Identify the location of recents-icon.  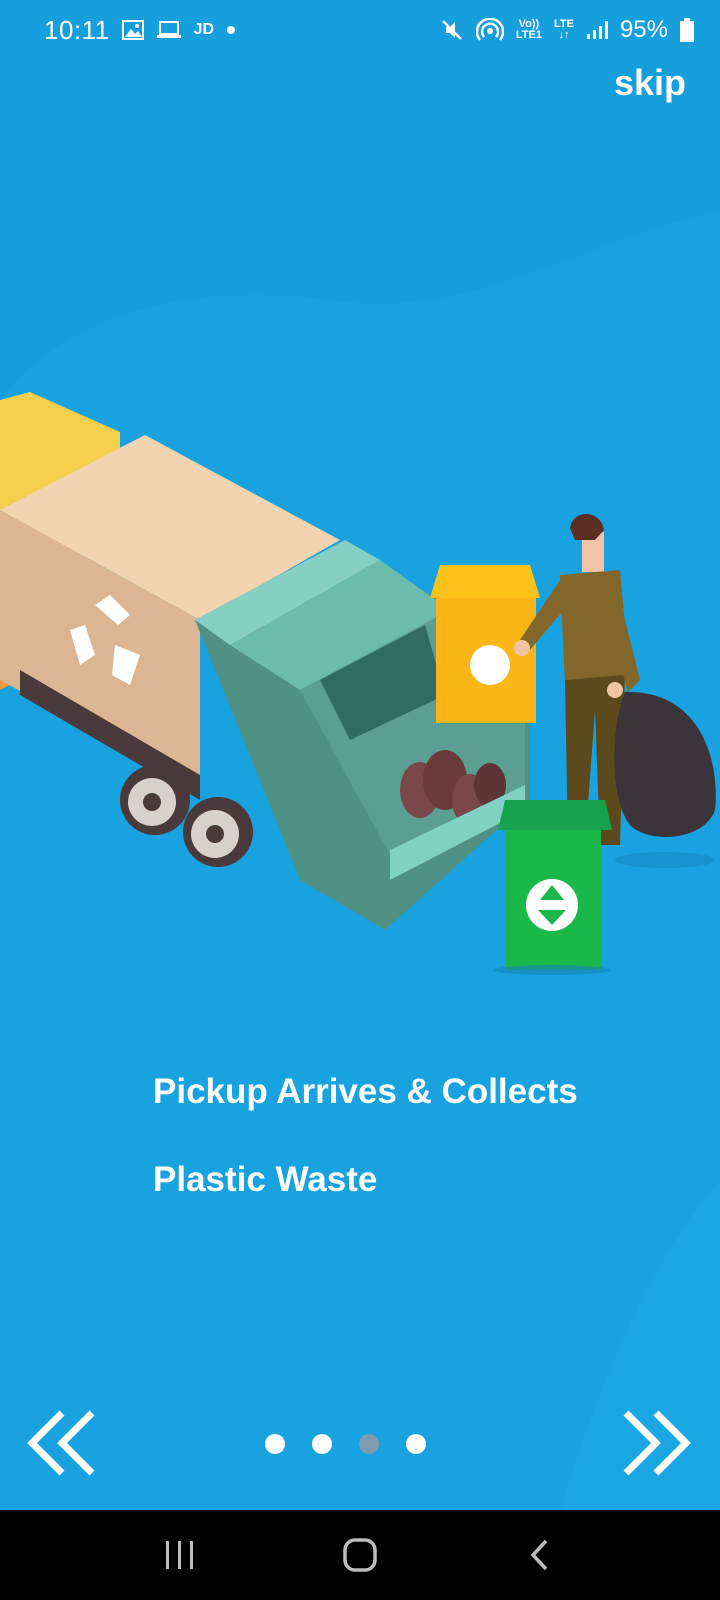
(179, 1555).